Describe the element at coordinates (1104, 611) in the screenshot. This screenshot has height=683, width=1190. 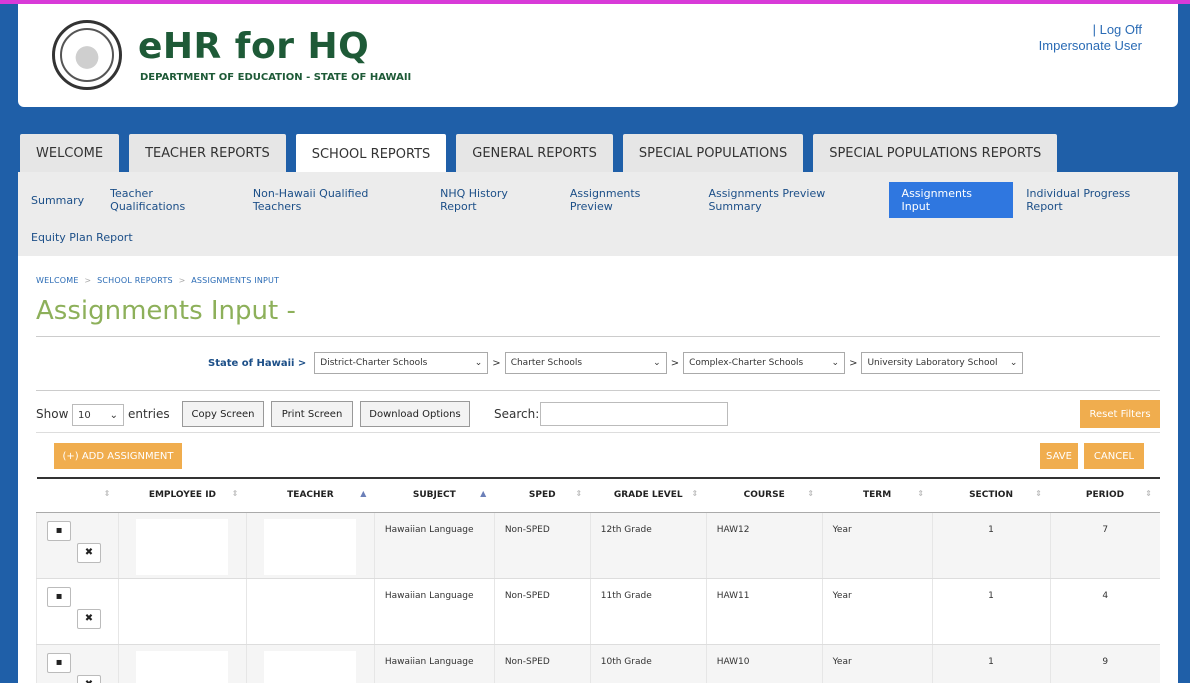
I see `period-cell: 4` at that location.